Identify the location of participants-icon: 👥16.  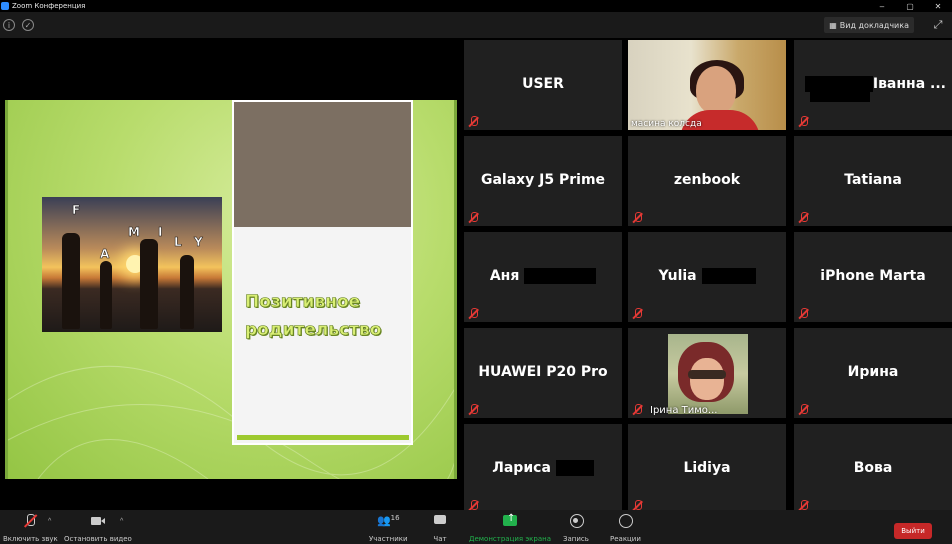
(388, 520).